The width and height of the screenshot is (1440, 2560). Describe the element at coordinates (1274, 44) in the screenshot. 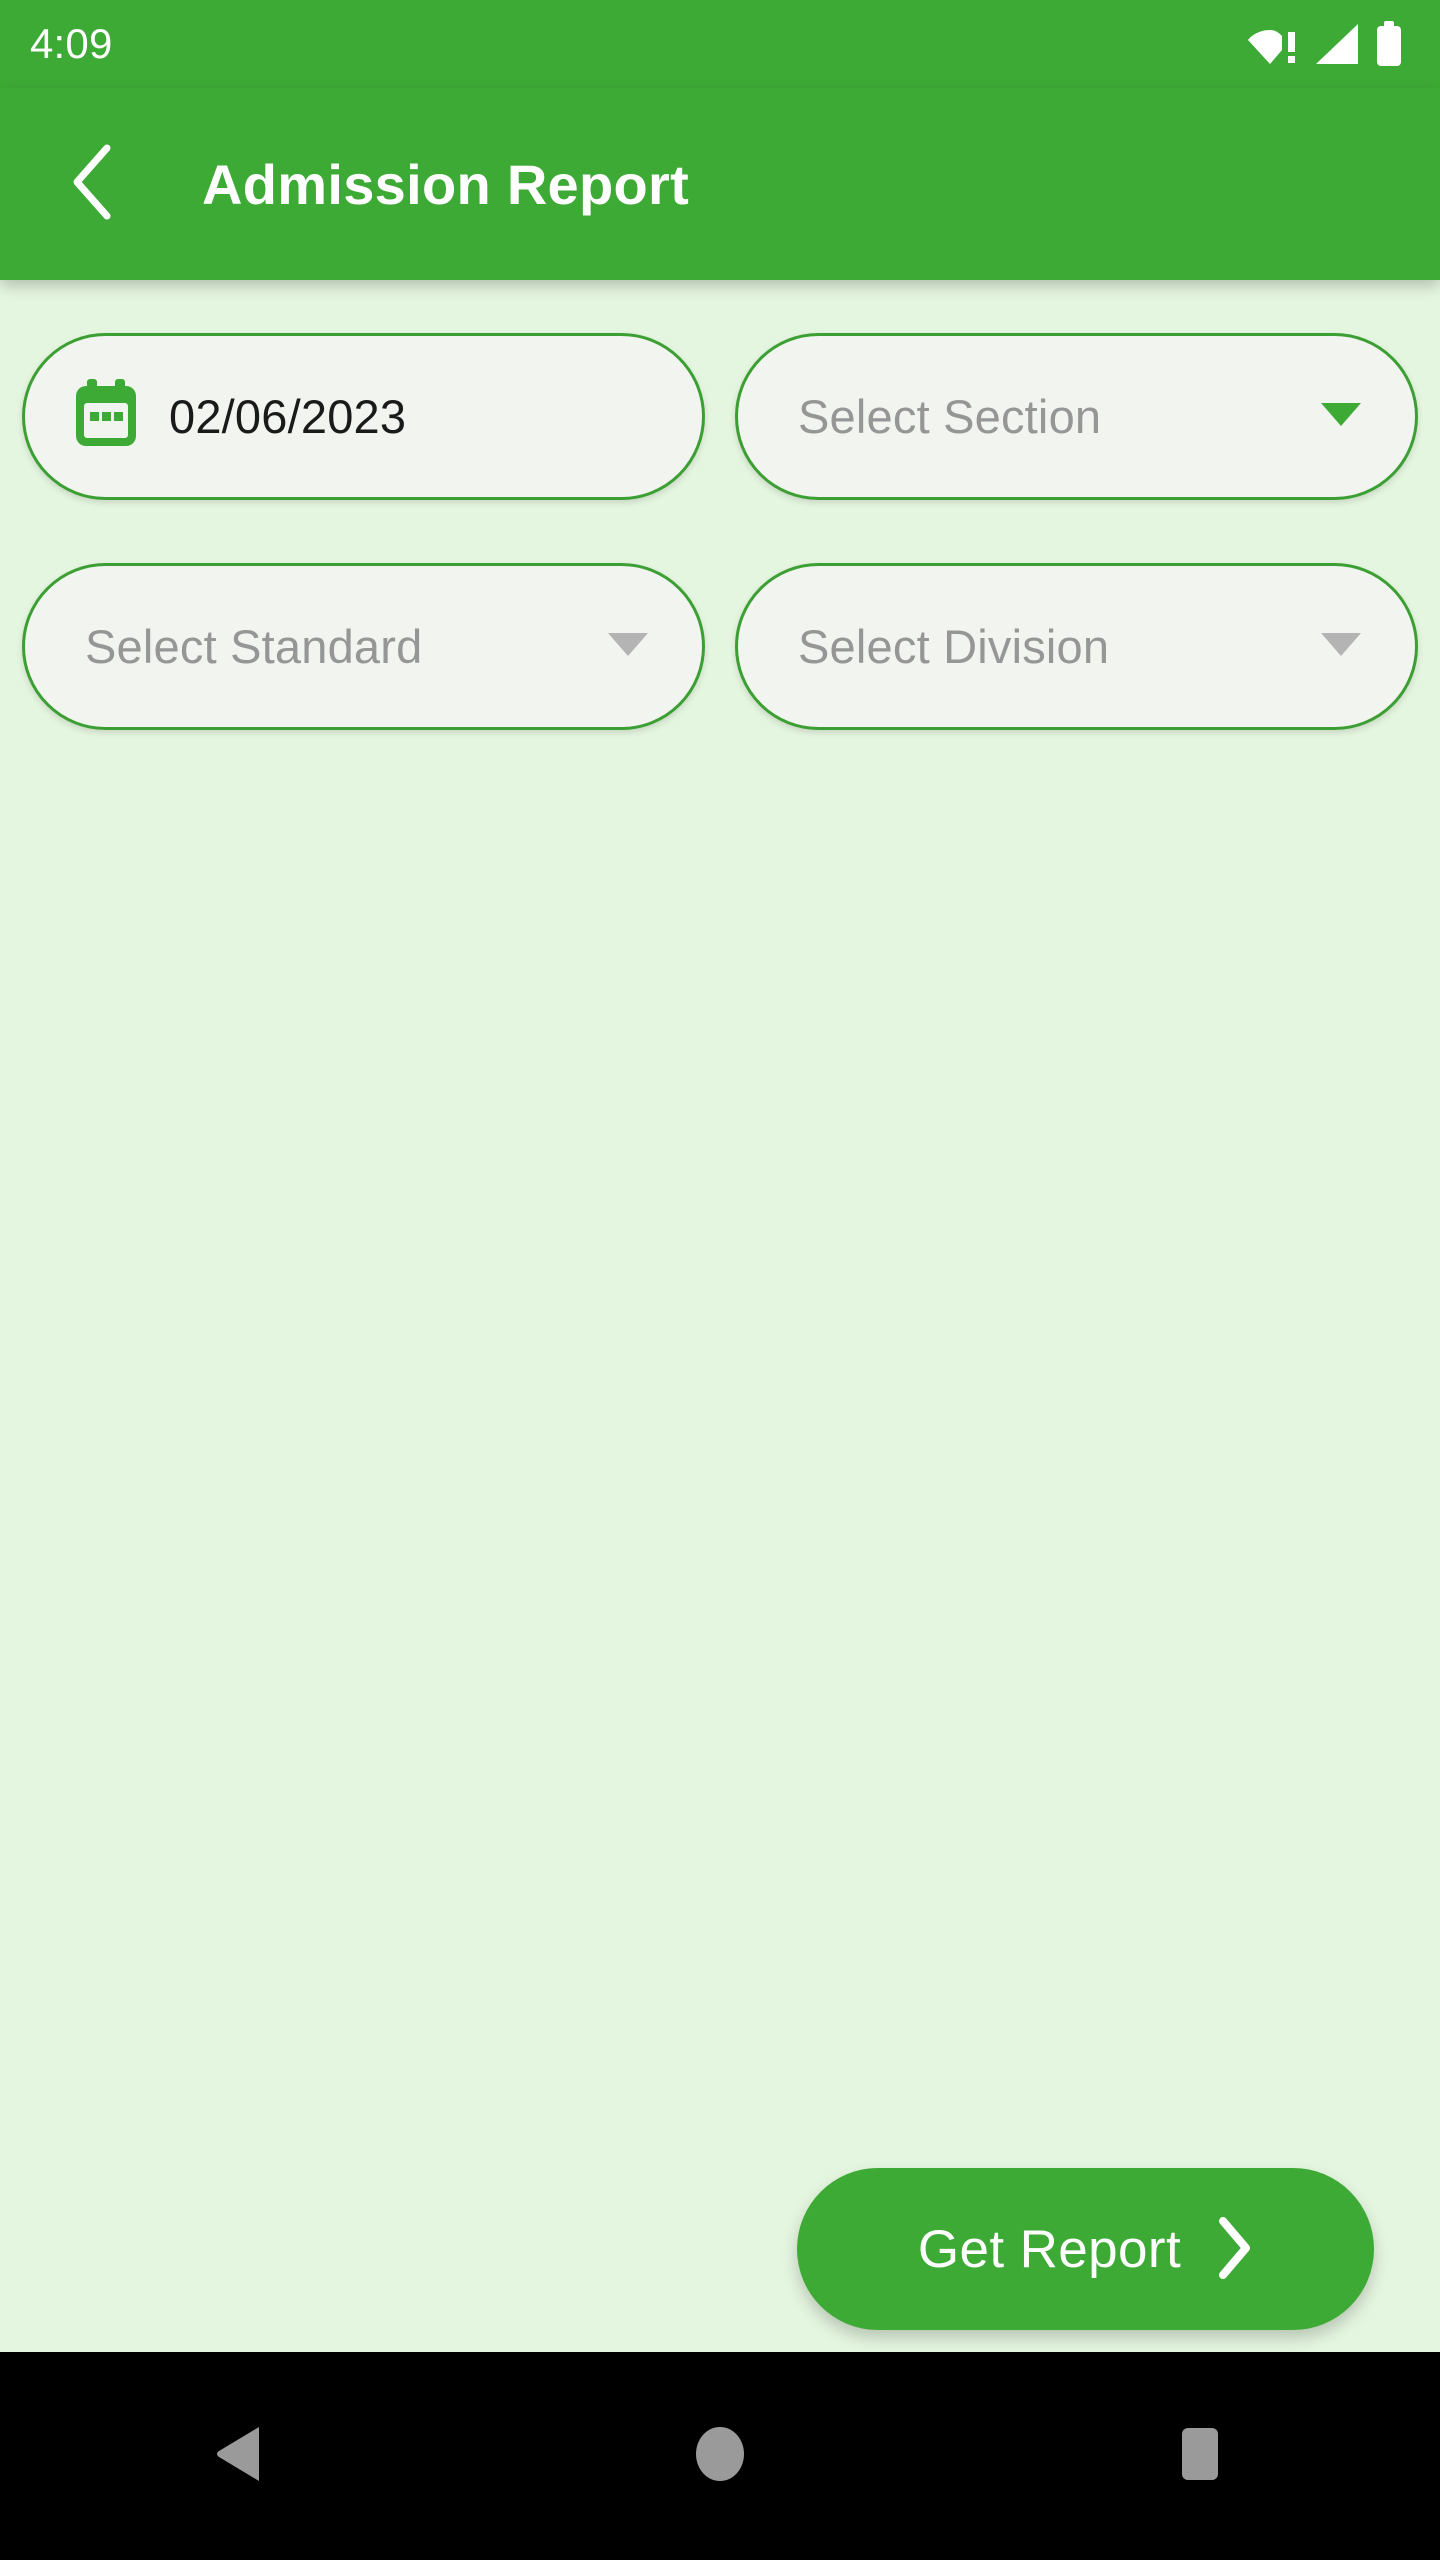

I see `wifi-alert-icon` at that location.